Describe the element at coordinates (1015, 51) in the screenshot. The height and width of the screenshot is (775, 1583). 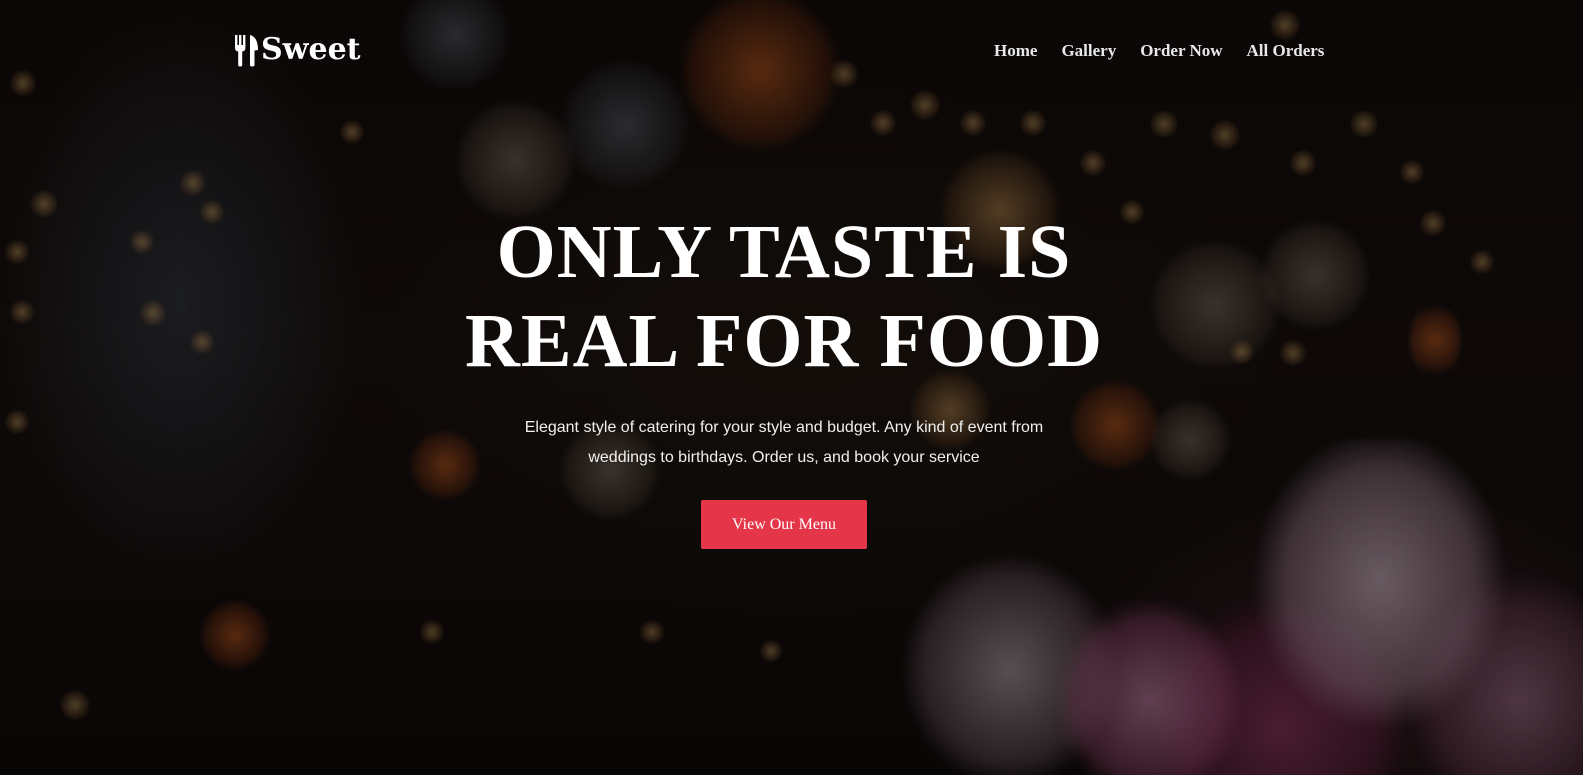
I see `nav-link-home: Home` at that location.